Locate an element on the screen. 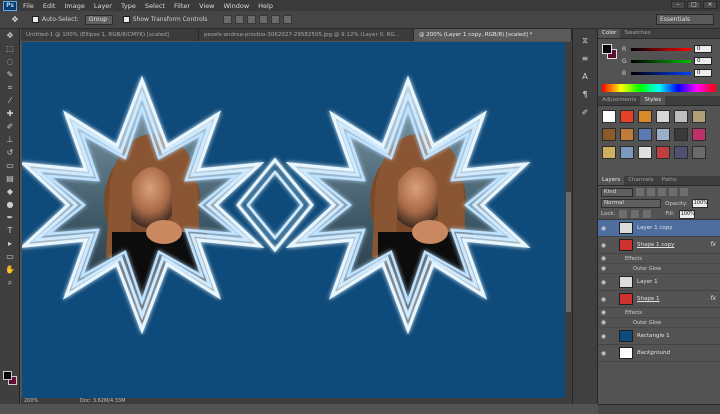  menu-window: Window is located at coordinates (237, 6).